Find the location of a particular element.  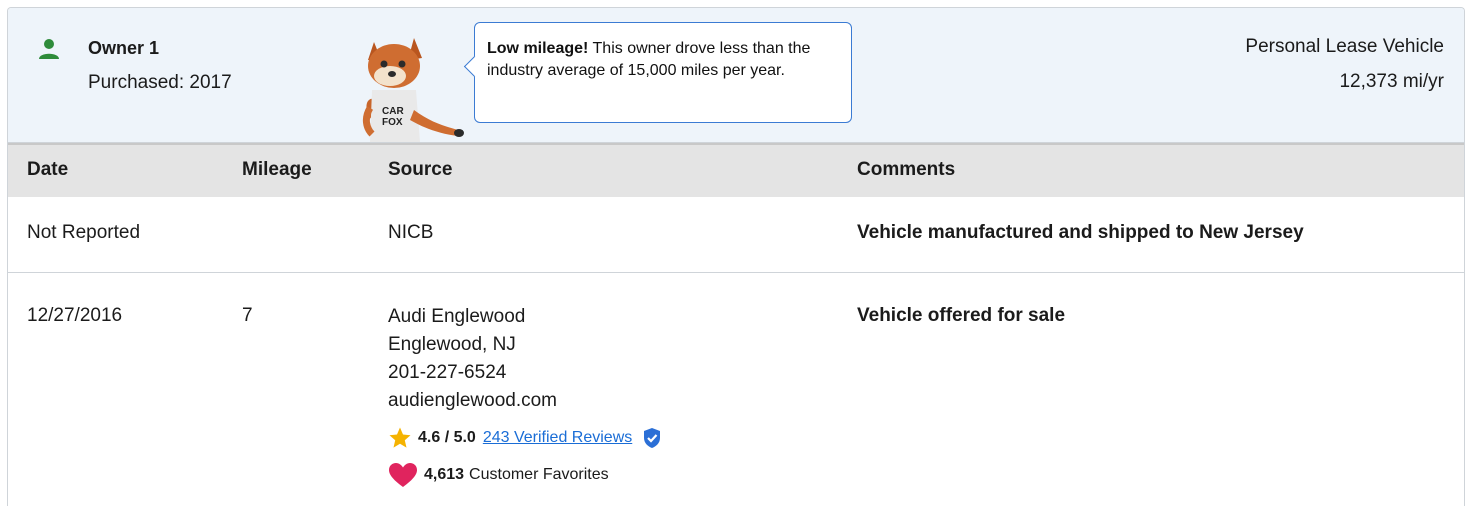

header-mileage: Mileage is located at coordinates (277, 169).